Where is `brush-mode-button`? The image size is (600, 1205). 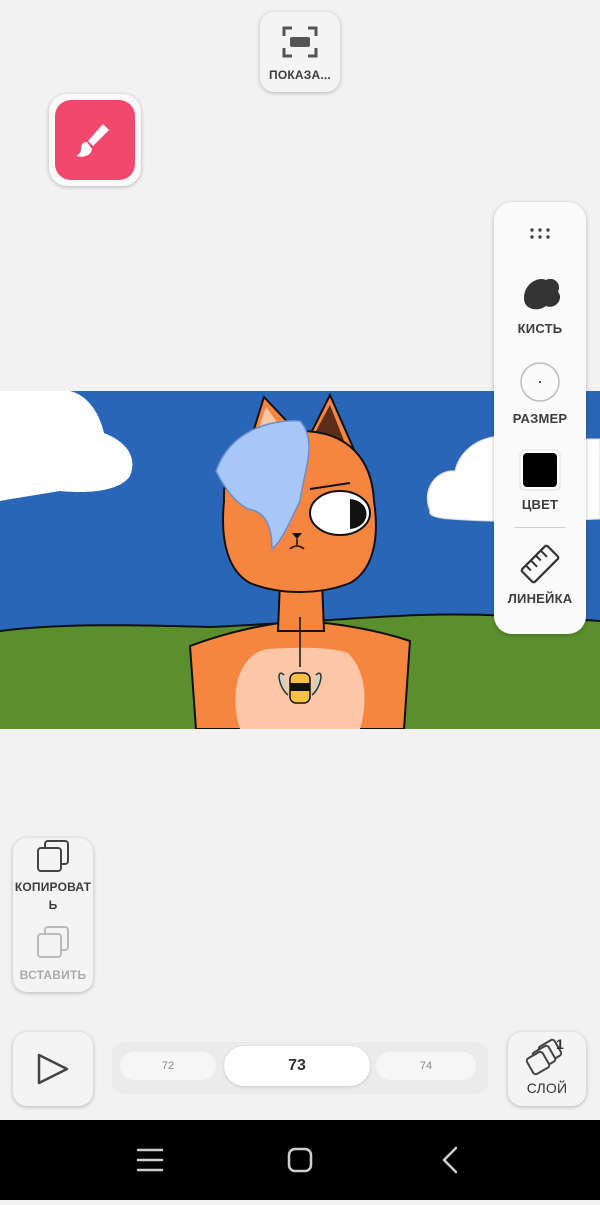
brush-mode-button is located at coordinates (95, 140).